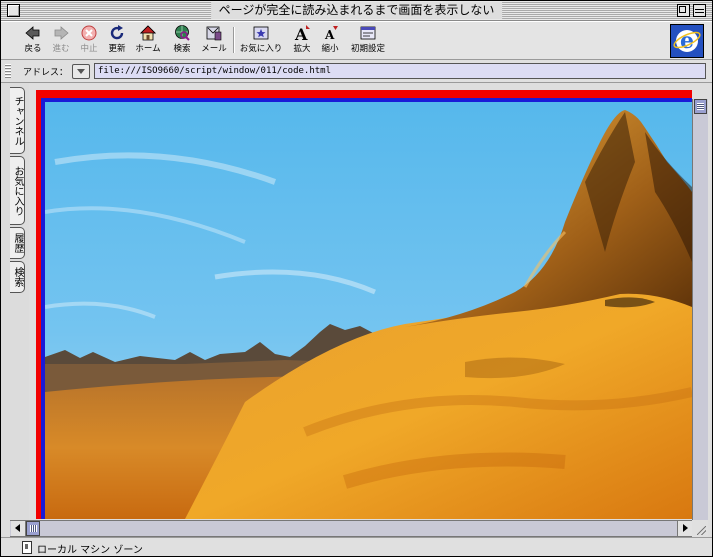 This screenshot has height=557, width=713. I want to click on ie-e-icon: e, so click(687, 41).